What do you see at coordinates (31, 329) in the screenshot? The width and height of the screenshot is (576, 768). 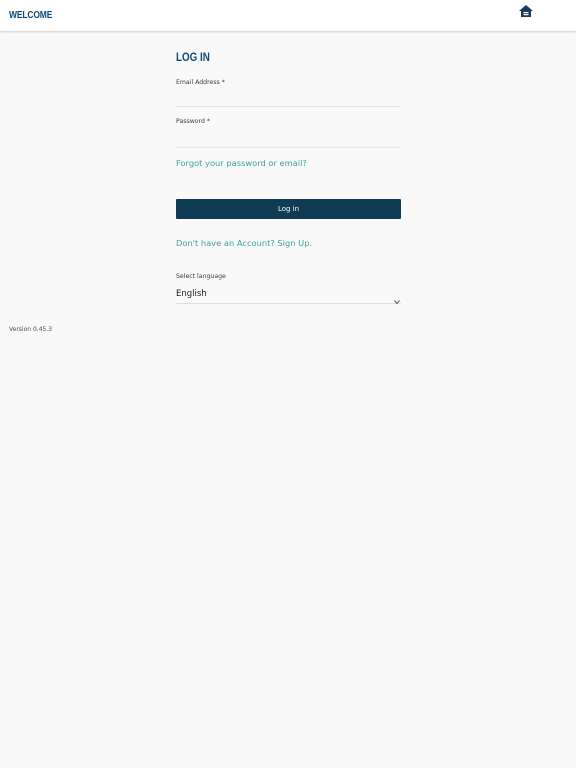 I see `app-version: Version 0.45.3` at bounding box center [31, 329].